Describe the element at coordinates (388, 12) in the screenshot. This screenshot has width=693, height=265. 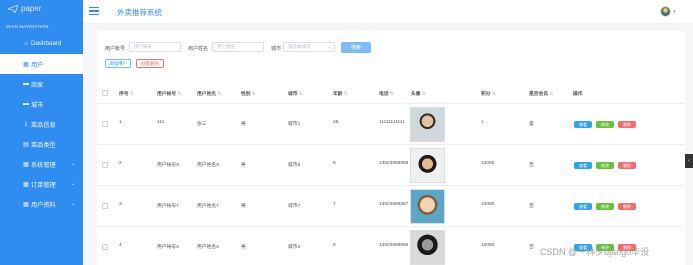
I see `topbar: 外卖推荐系统 ▾` at that location.